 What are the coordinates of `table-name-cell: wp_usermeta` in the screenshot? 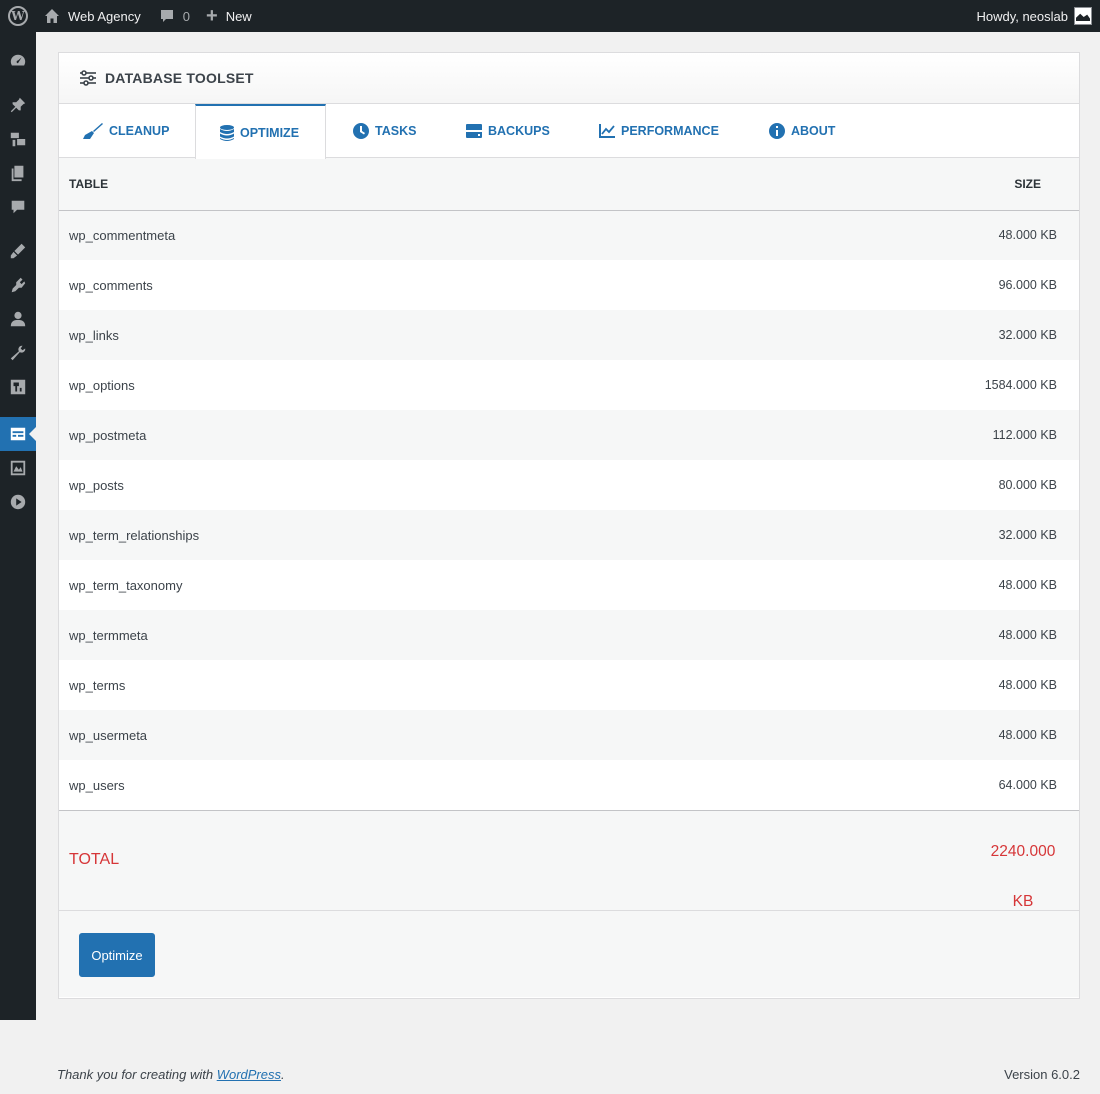 It's located at (469, 735).